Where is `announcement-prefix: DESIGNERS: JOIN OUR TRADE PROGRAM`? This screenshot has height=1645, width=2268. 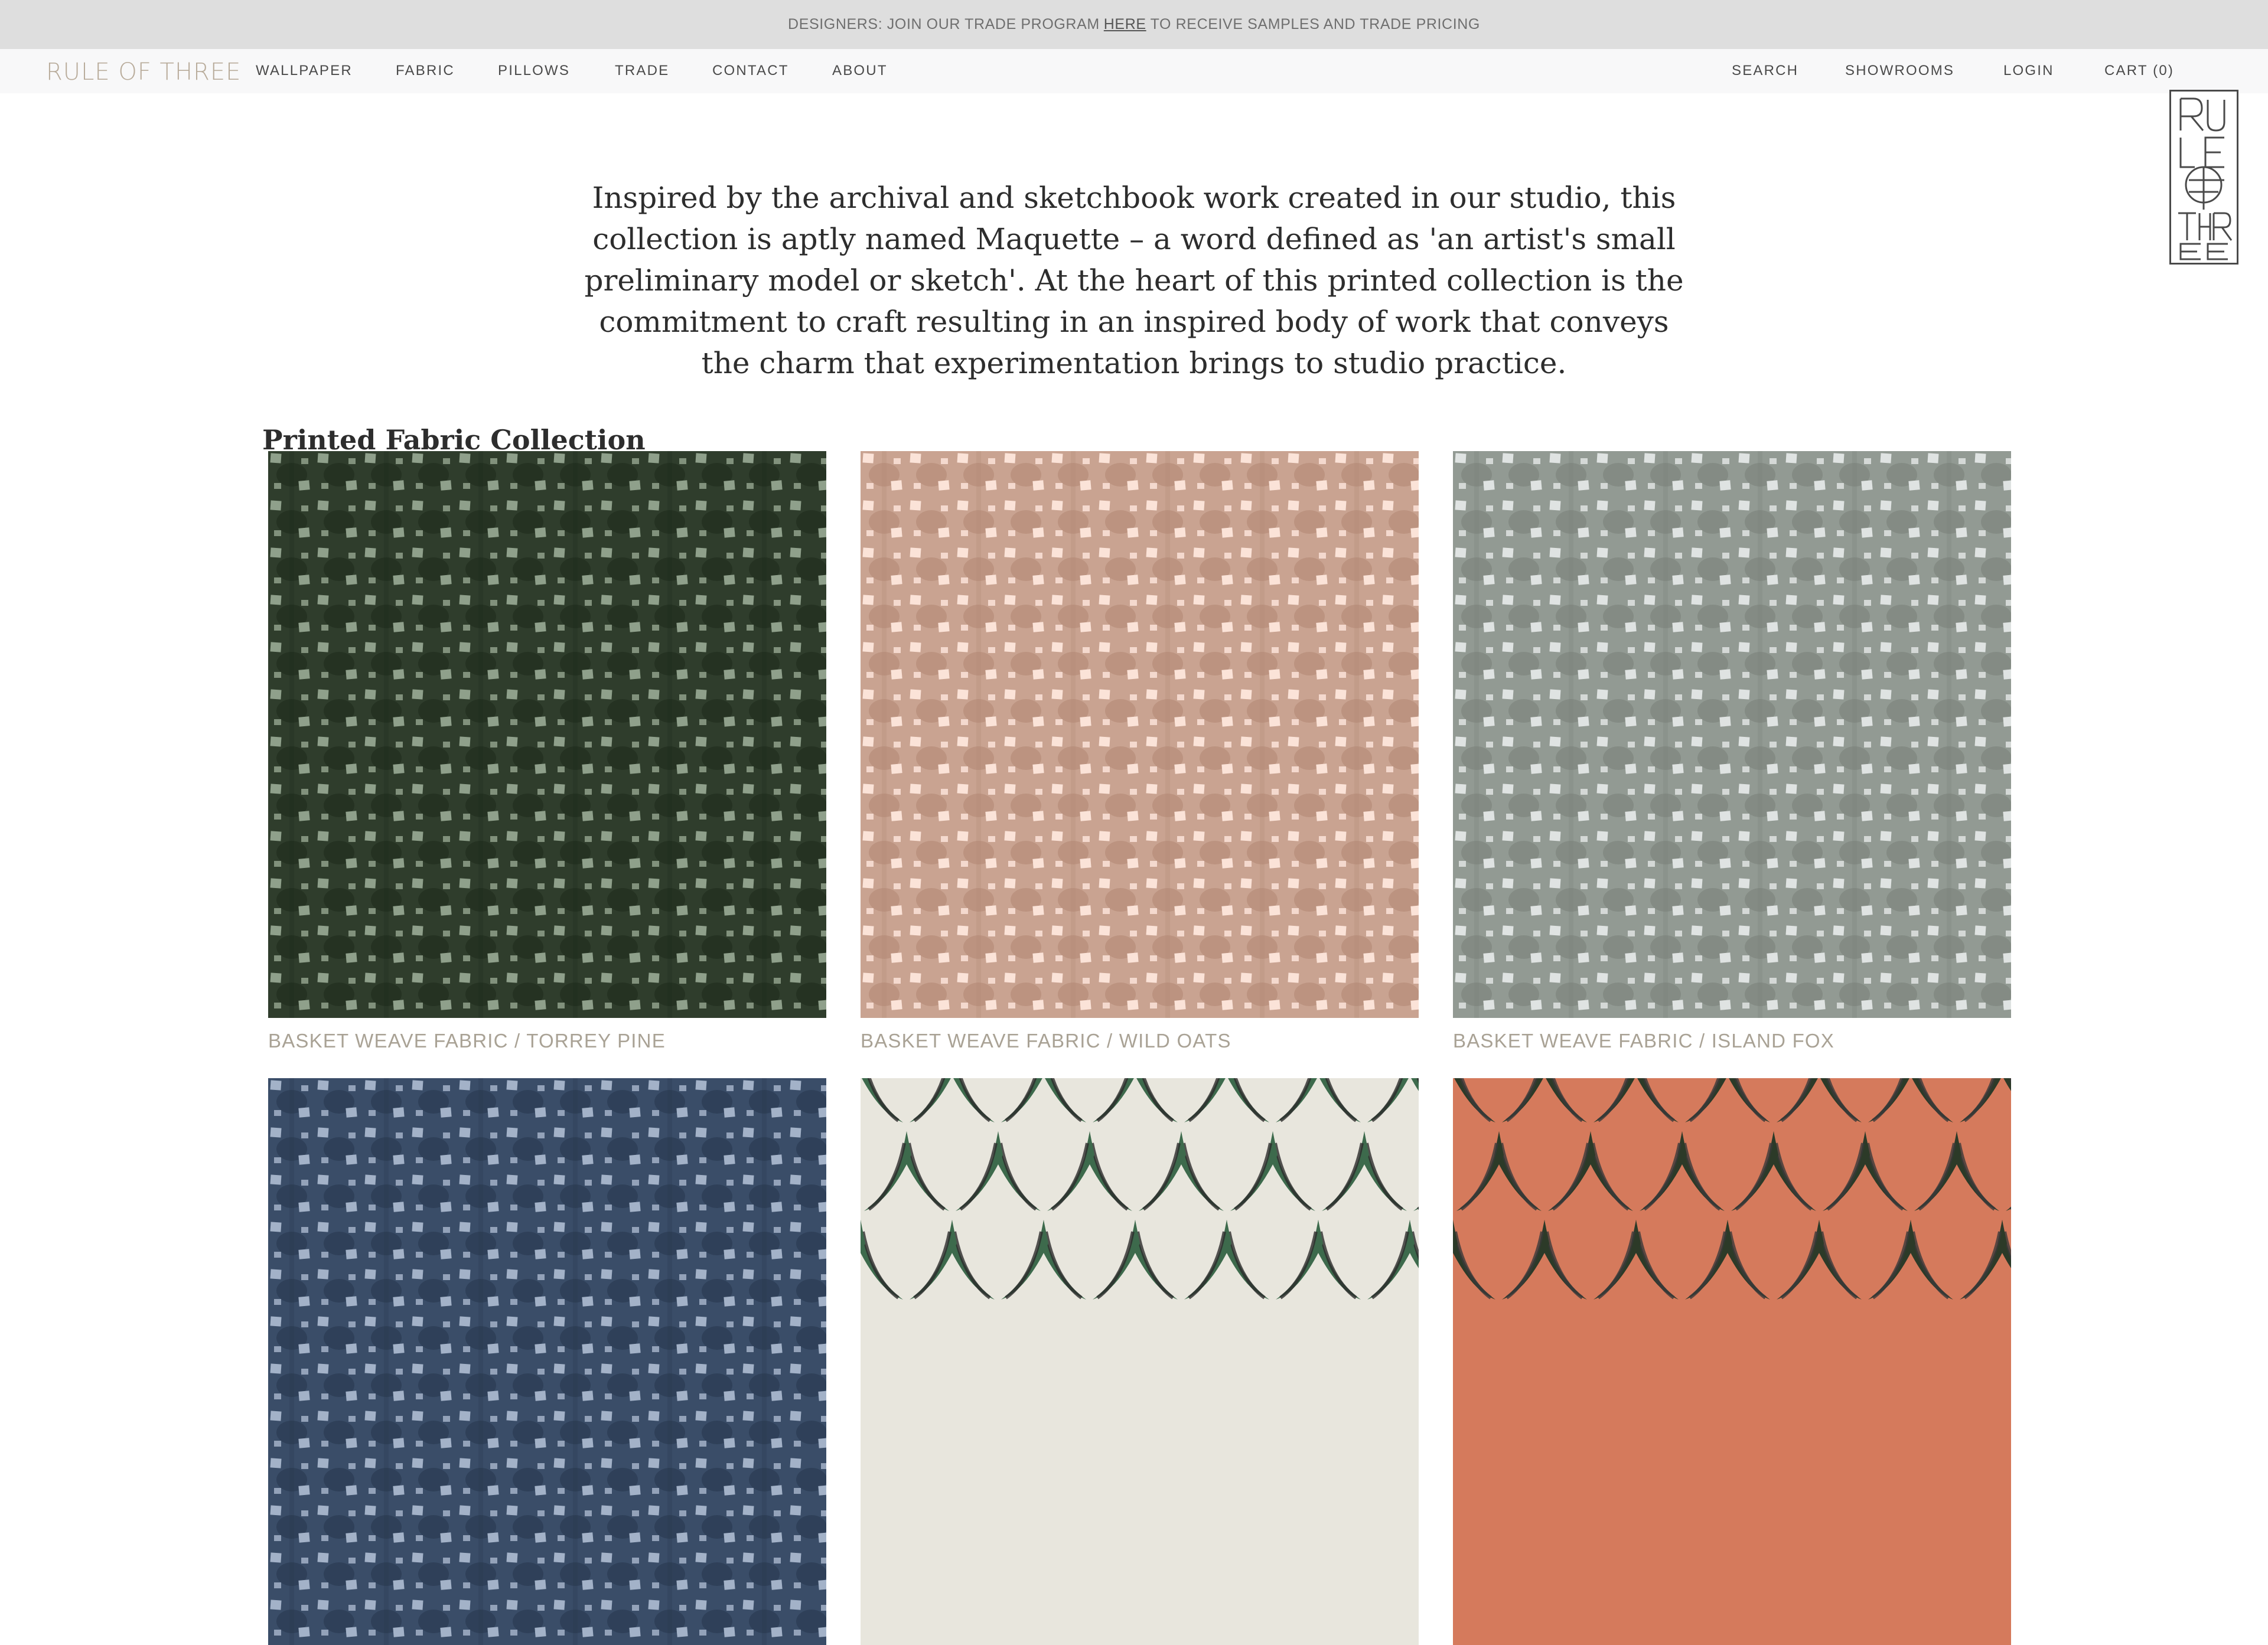 announcement-prefix: DESIGNERS: JOIN OUR TRADE PROGRAM is located at coordinates (944, 24).